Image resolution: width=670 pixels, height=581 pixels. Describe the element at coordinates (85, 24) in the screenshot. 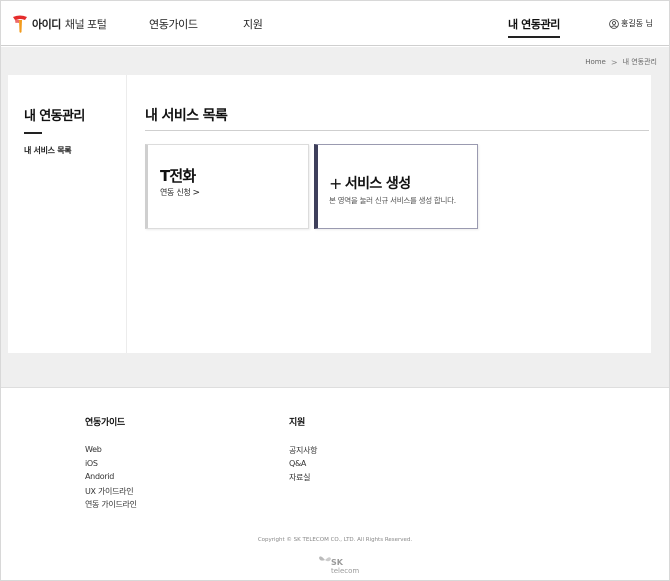

I see `logo-subtitle: 채널 포털` at that location.